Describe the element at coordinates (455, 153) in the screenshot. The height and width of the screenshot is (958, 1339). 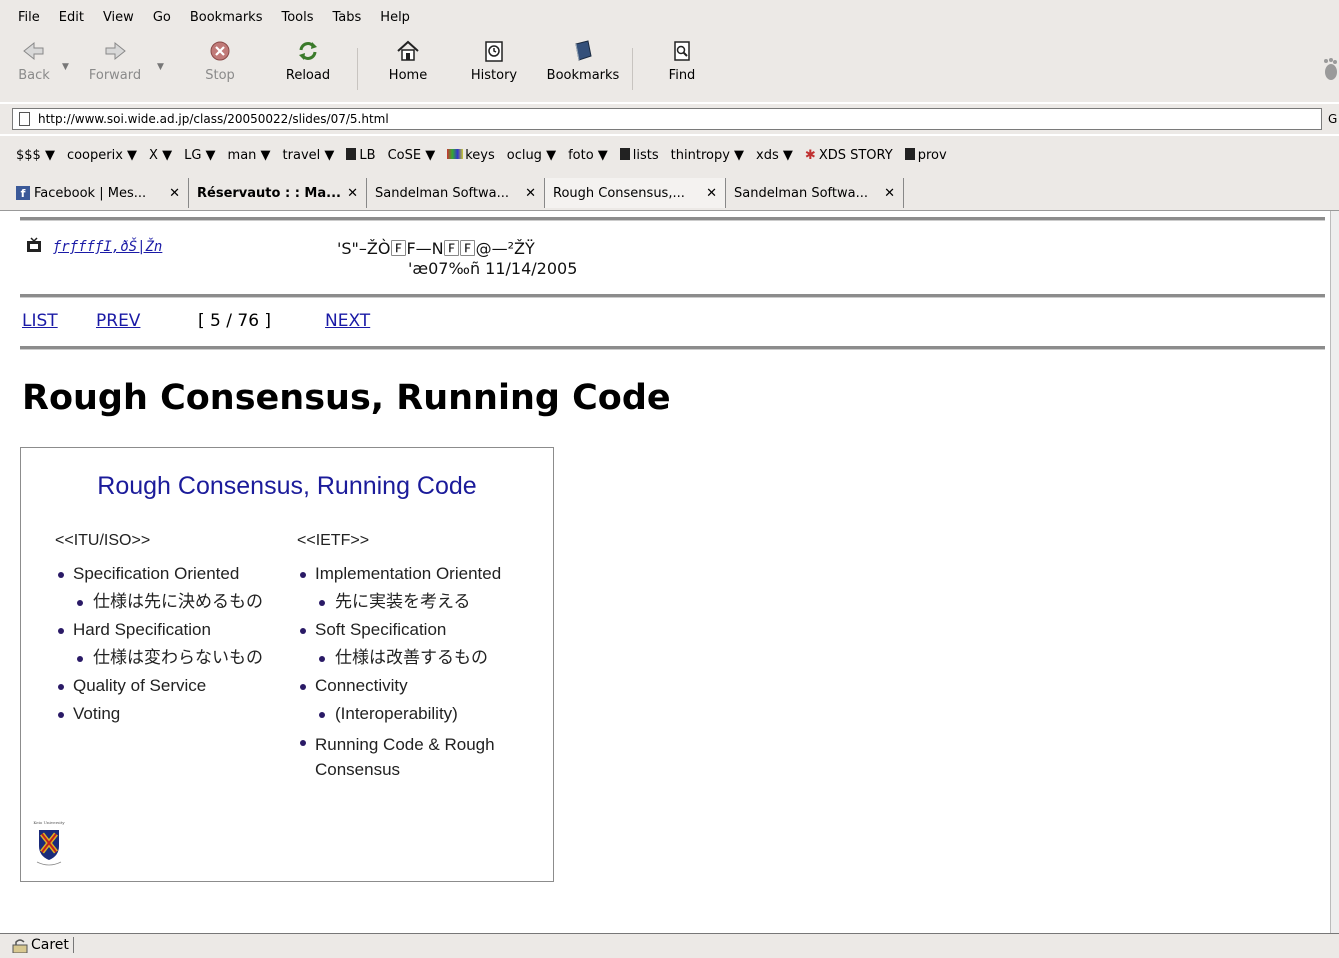
I see `cert-icon` at that location.